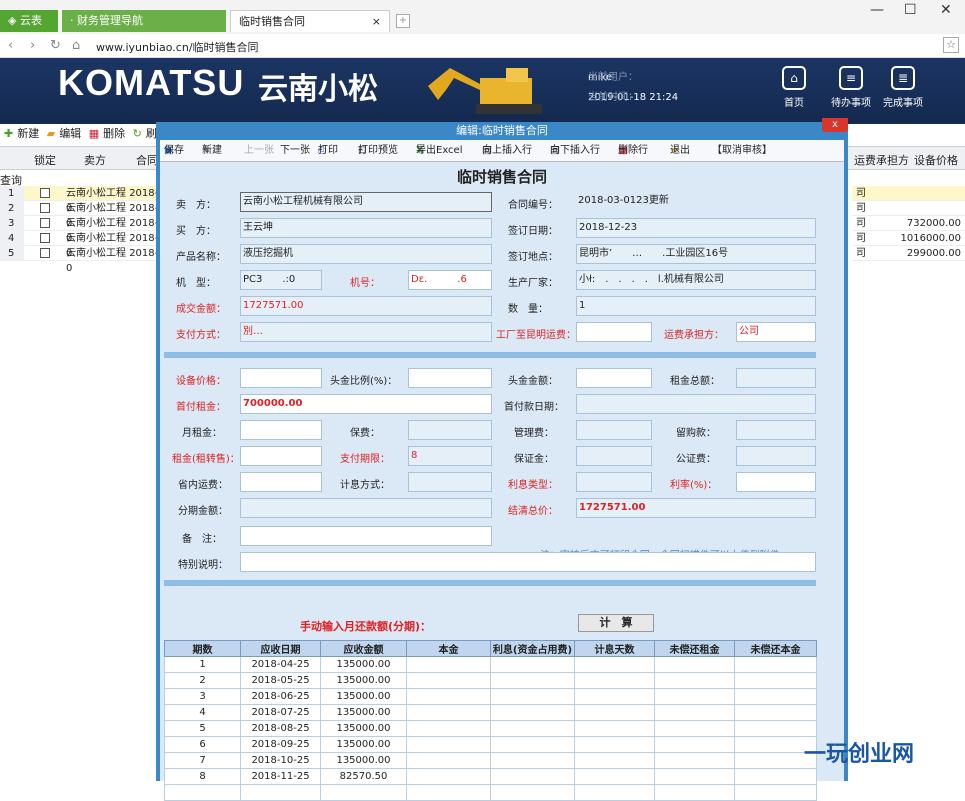 The width and height of the screenshot is (965, 801). Describe the element at coordinates (835, 125) in the screenshot. I see `dialog-close-button: x` at that location.